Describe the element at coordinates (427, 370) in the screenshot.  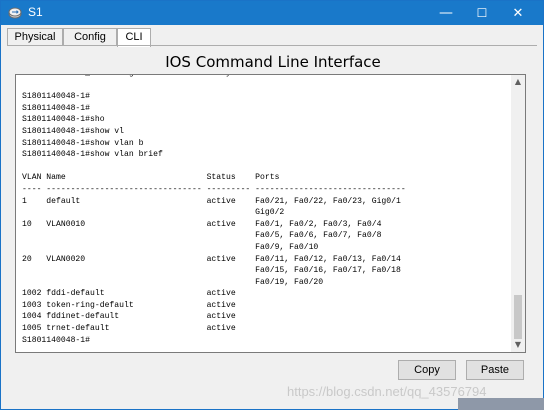
I see `copy-button: Copy` at that location.